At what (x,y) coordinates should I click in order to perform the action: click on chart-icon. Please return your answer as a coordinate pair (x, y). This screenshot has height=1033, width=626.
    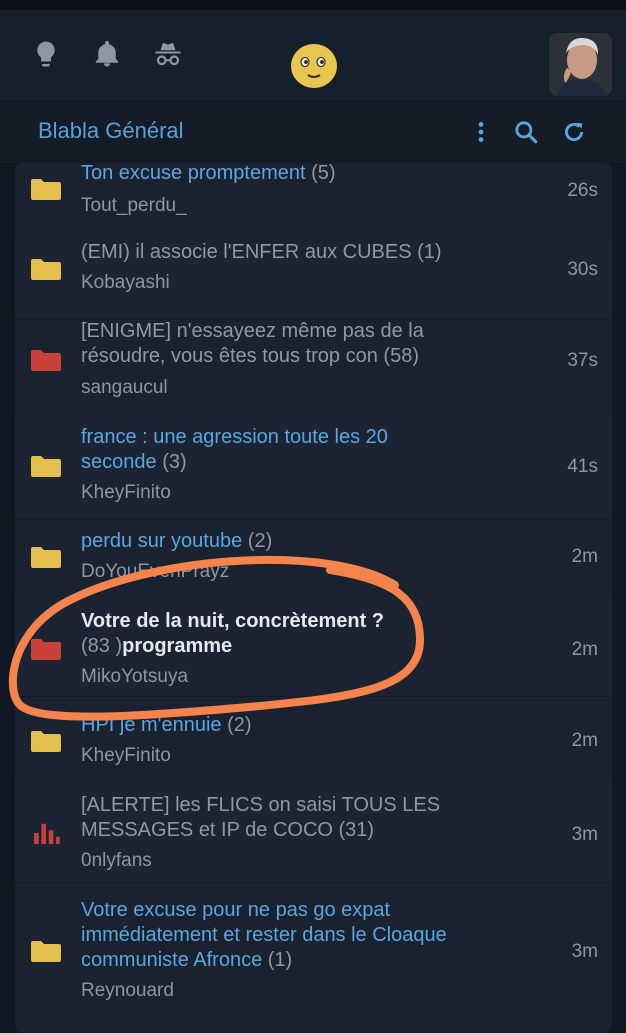
    Looking at the image, I should click on (47, 833).